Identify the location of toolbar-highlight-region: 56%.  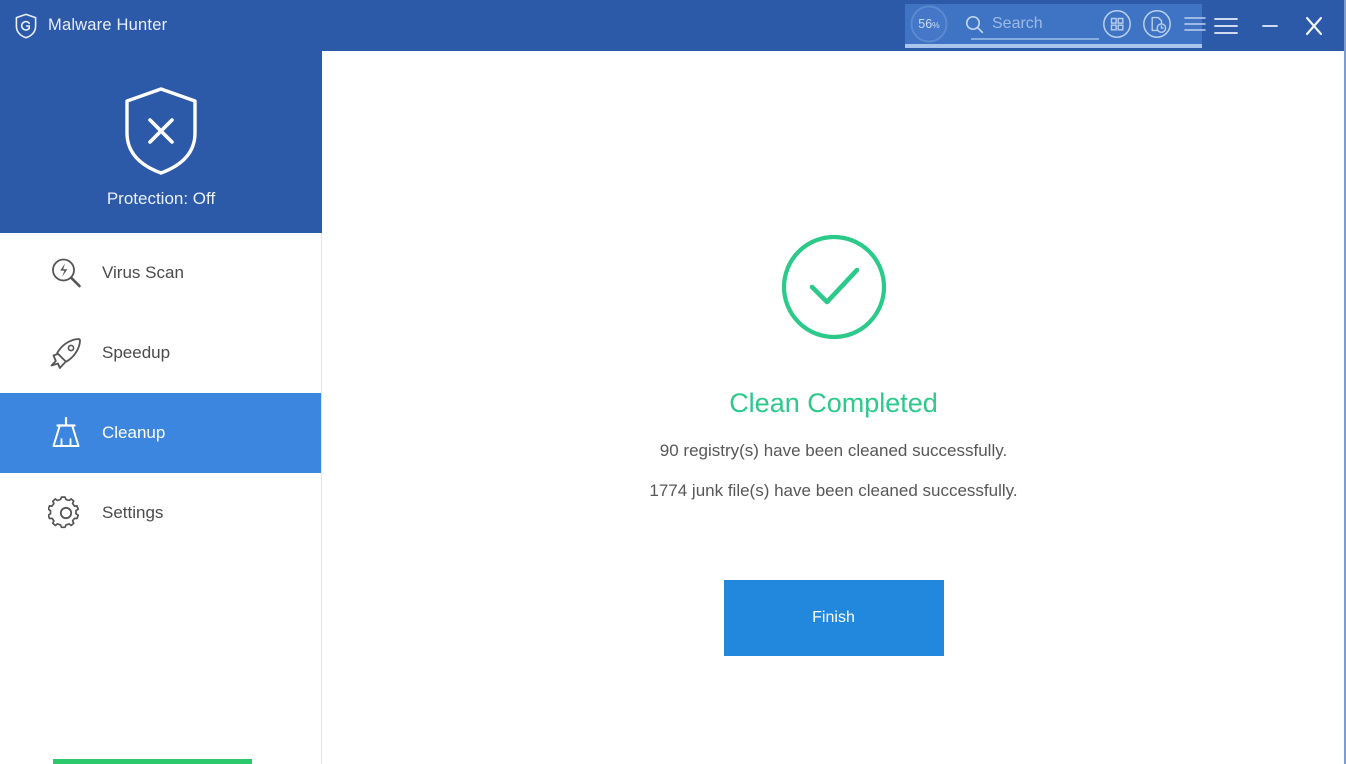
(1055, 26).